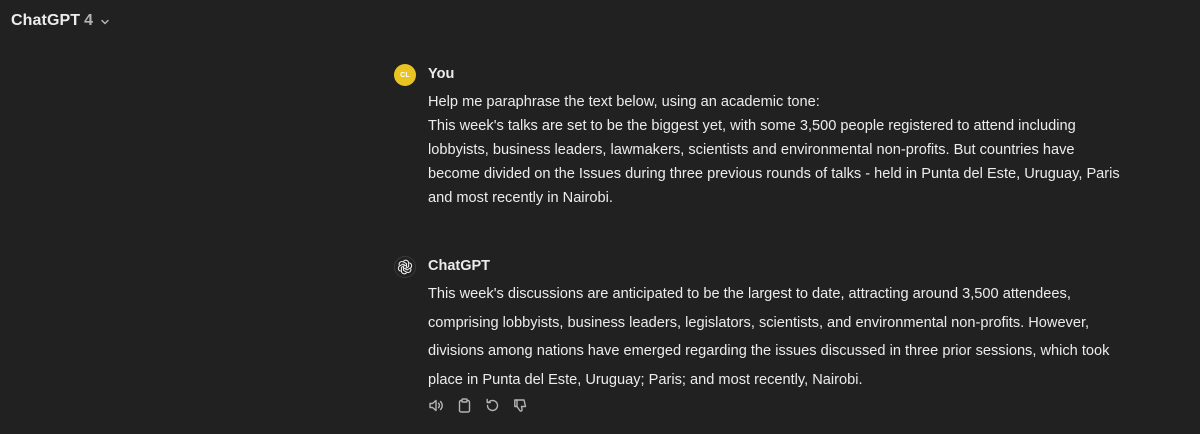  What do you see at coordinates (105, 22) in the screenshot?
I see `chevron-down-icon` at bounding box center [105, 22].